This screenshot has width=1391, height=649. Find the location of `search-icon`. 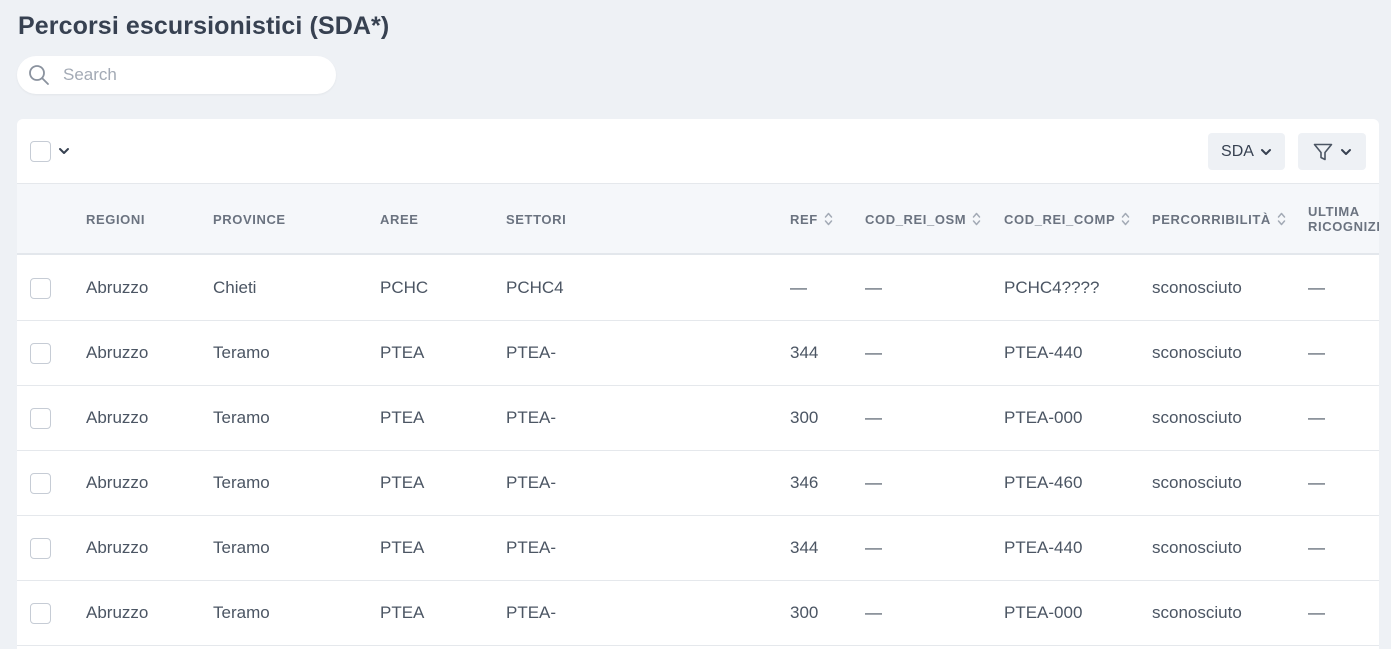

search-icon is located at coordinates (39, 75).